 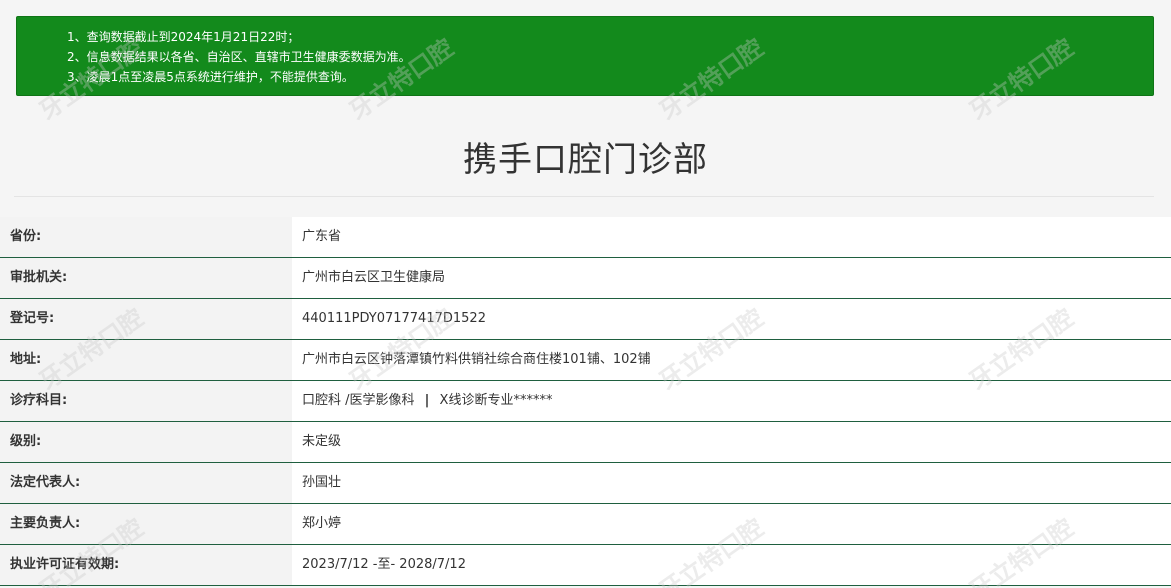 I want to click on field-value: 广州市白云区钟落潭镇竹料供销社综合商住楼101铺、102铺, so click(x=731, y=360).